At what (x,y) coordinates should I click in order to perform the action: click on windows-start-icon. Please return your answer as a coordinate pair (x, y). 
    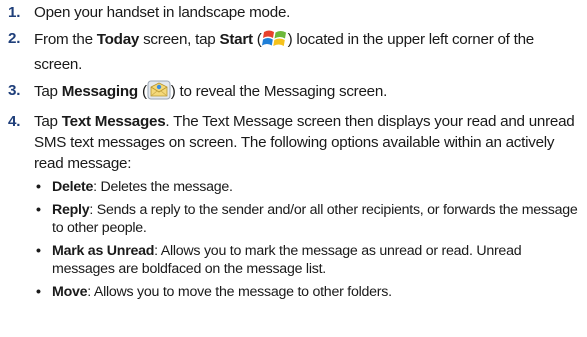
    Looking at the image, I should click on (274, 41).